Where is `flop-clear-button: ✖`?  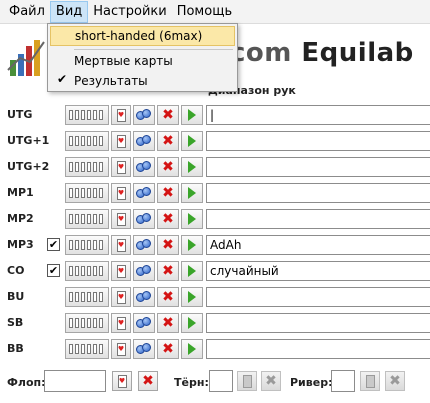
flop-clear-button: ✖ is located at coordinates (148, 381).